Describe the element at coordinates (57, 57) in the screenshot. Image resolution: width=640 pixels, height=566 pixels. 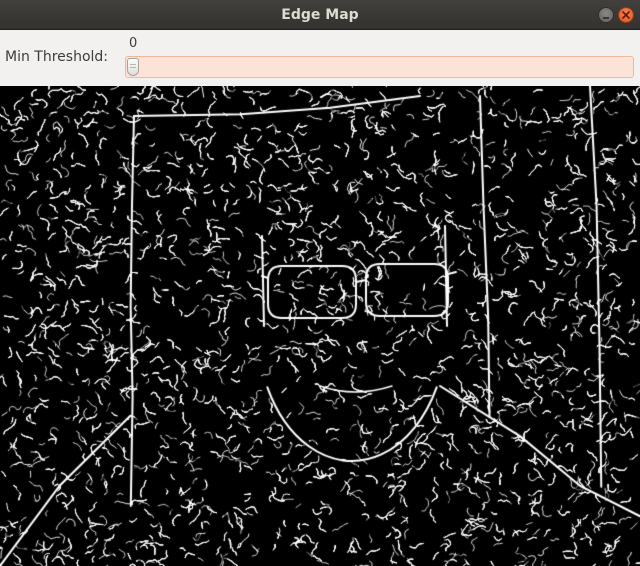
I see `min-threshold-label: Min Threshold:` at that location.